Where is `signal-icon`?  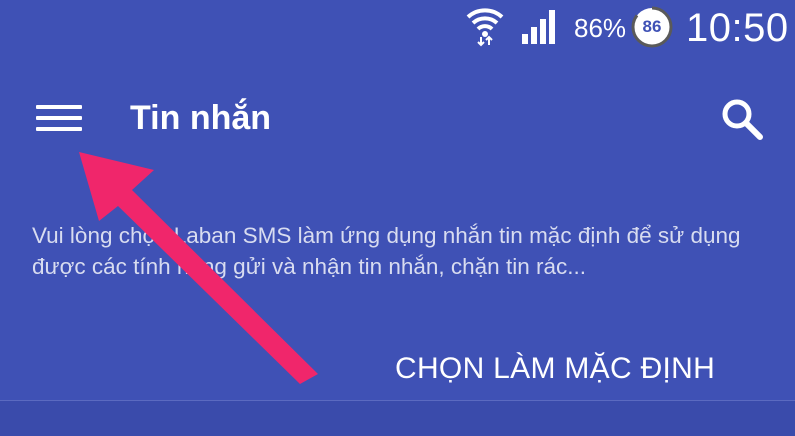 signal-icon is located at coordinates (538, 27).